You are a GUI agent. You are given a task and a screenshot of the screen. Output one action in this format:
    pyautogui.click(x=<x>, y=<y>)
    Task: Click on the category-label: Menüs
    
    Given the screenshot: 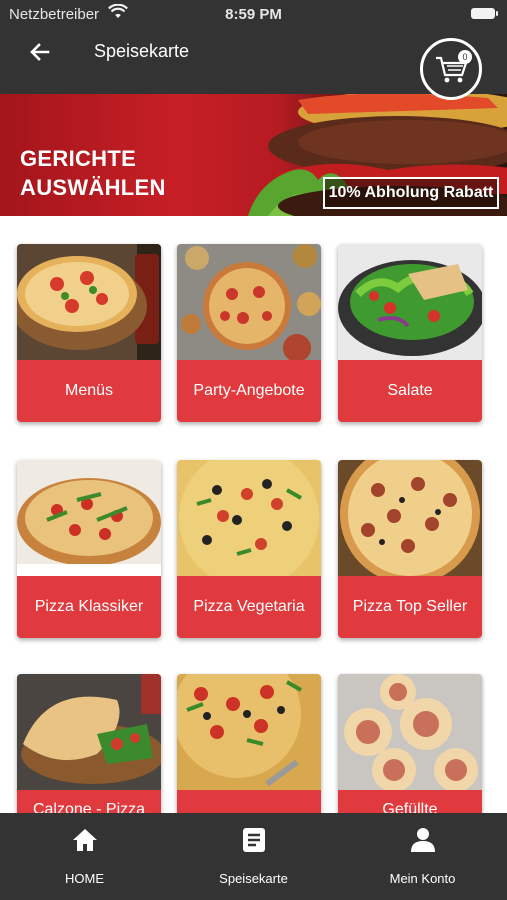 What is the action you would take?
    pyautogui.click(x=89, y=391)
    